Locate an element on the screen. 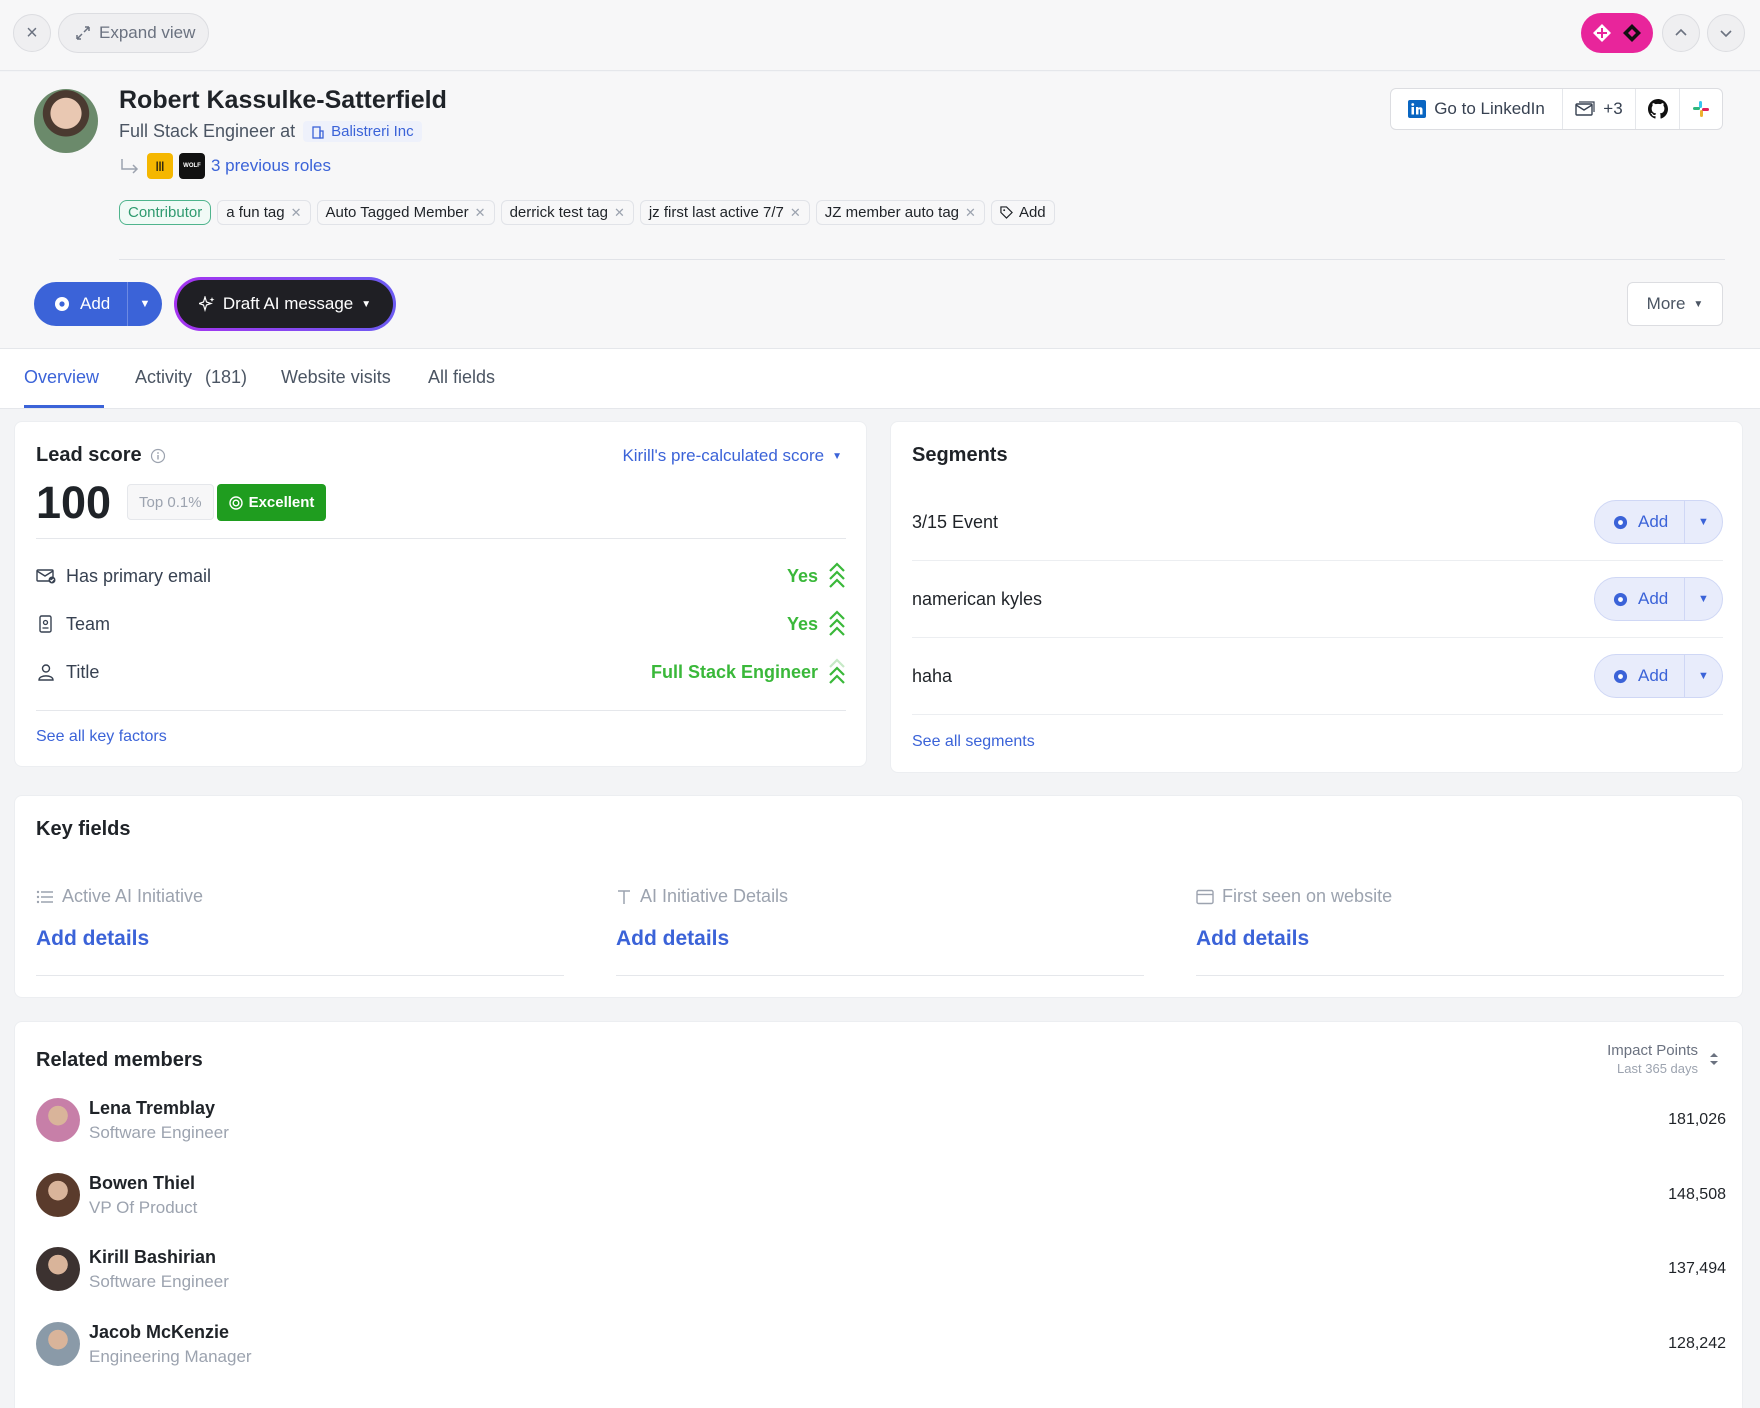 Image resolution: width=1760 pixels, height=1408 pixels. add-button: Add is located at coordinates (81, 304).